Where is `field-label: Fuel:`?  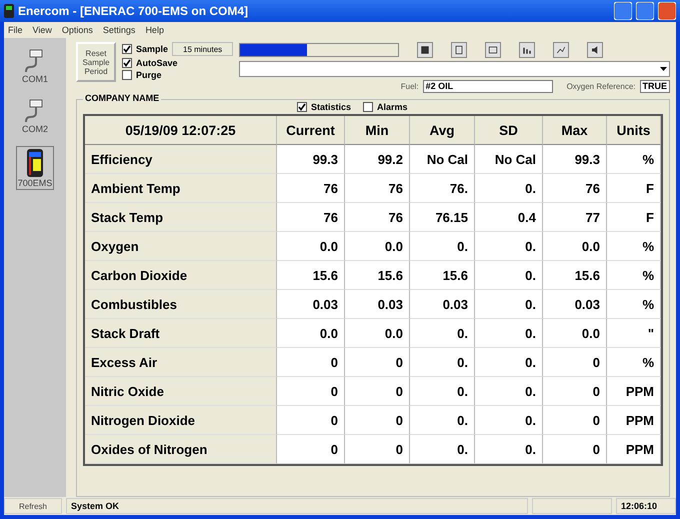 field-label: Fuel: is located at coordinates (409, 86).